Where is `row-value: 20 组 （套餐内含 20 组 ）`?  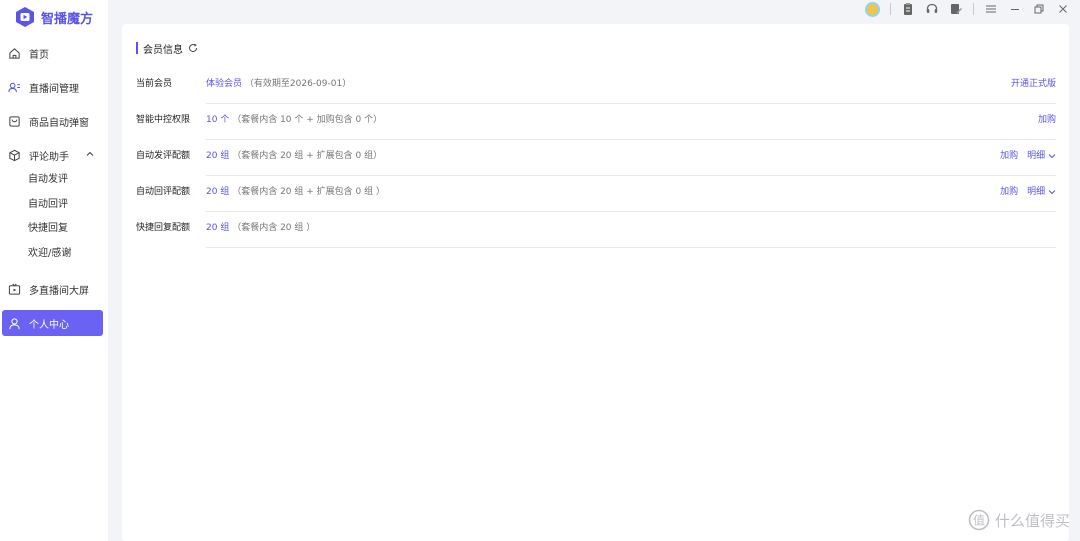
row-value: 20 组 （套餐内含 20 组 ） is located at coordinates (260, 228).